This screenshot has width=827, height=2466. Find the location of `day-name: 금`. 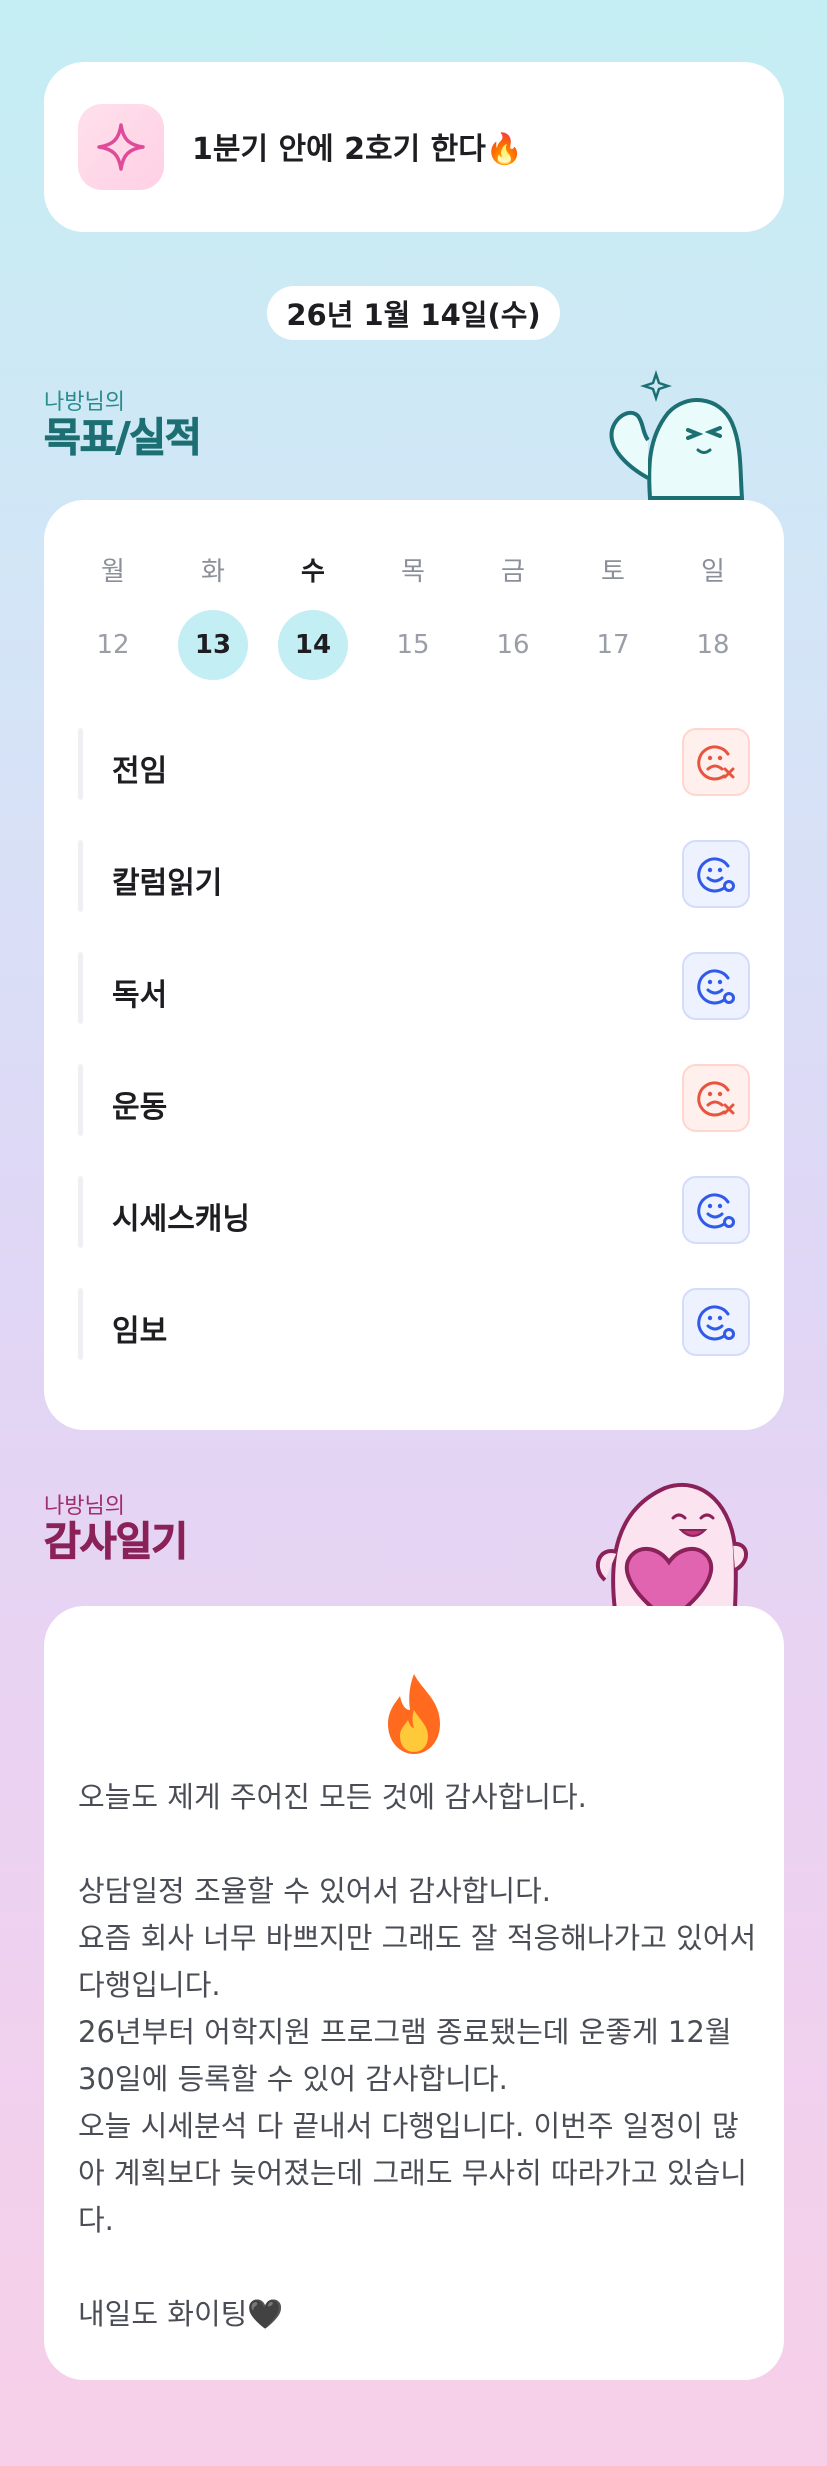

day-name: 금 is located at coordinates (513, 572).